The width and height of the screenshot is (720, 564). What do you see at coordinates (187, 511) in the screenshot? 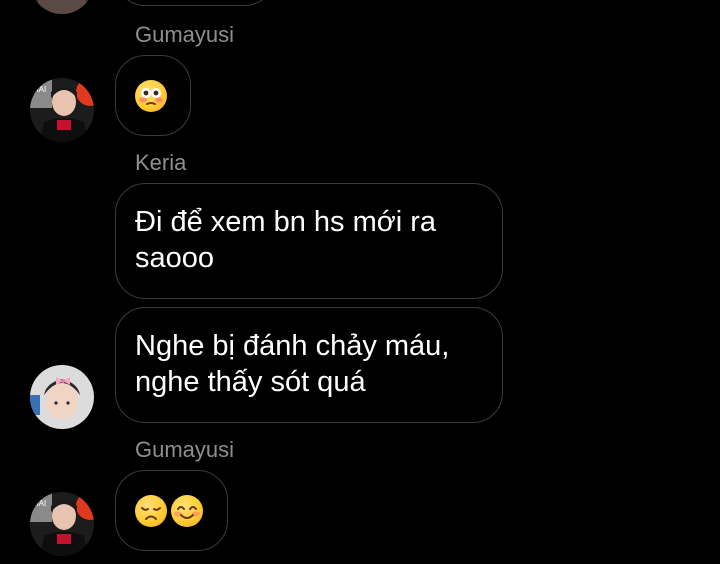
I see `smiling-face-emoji` at bounding box center [187, 511].